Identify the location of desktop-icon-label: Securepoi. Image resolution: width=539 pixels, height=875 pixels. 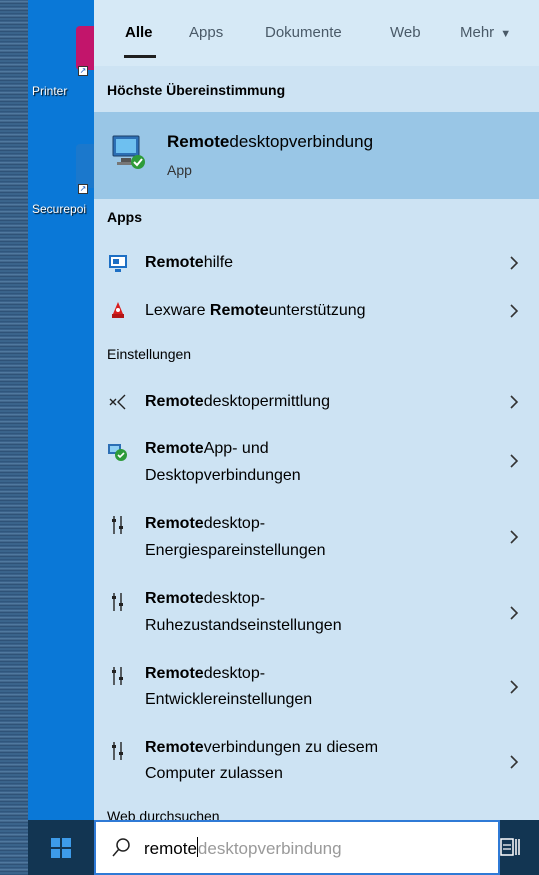
(59, 209).